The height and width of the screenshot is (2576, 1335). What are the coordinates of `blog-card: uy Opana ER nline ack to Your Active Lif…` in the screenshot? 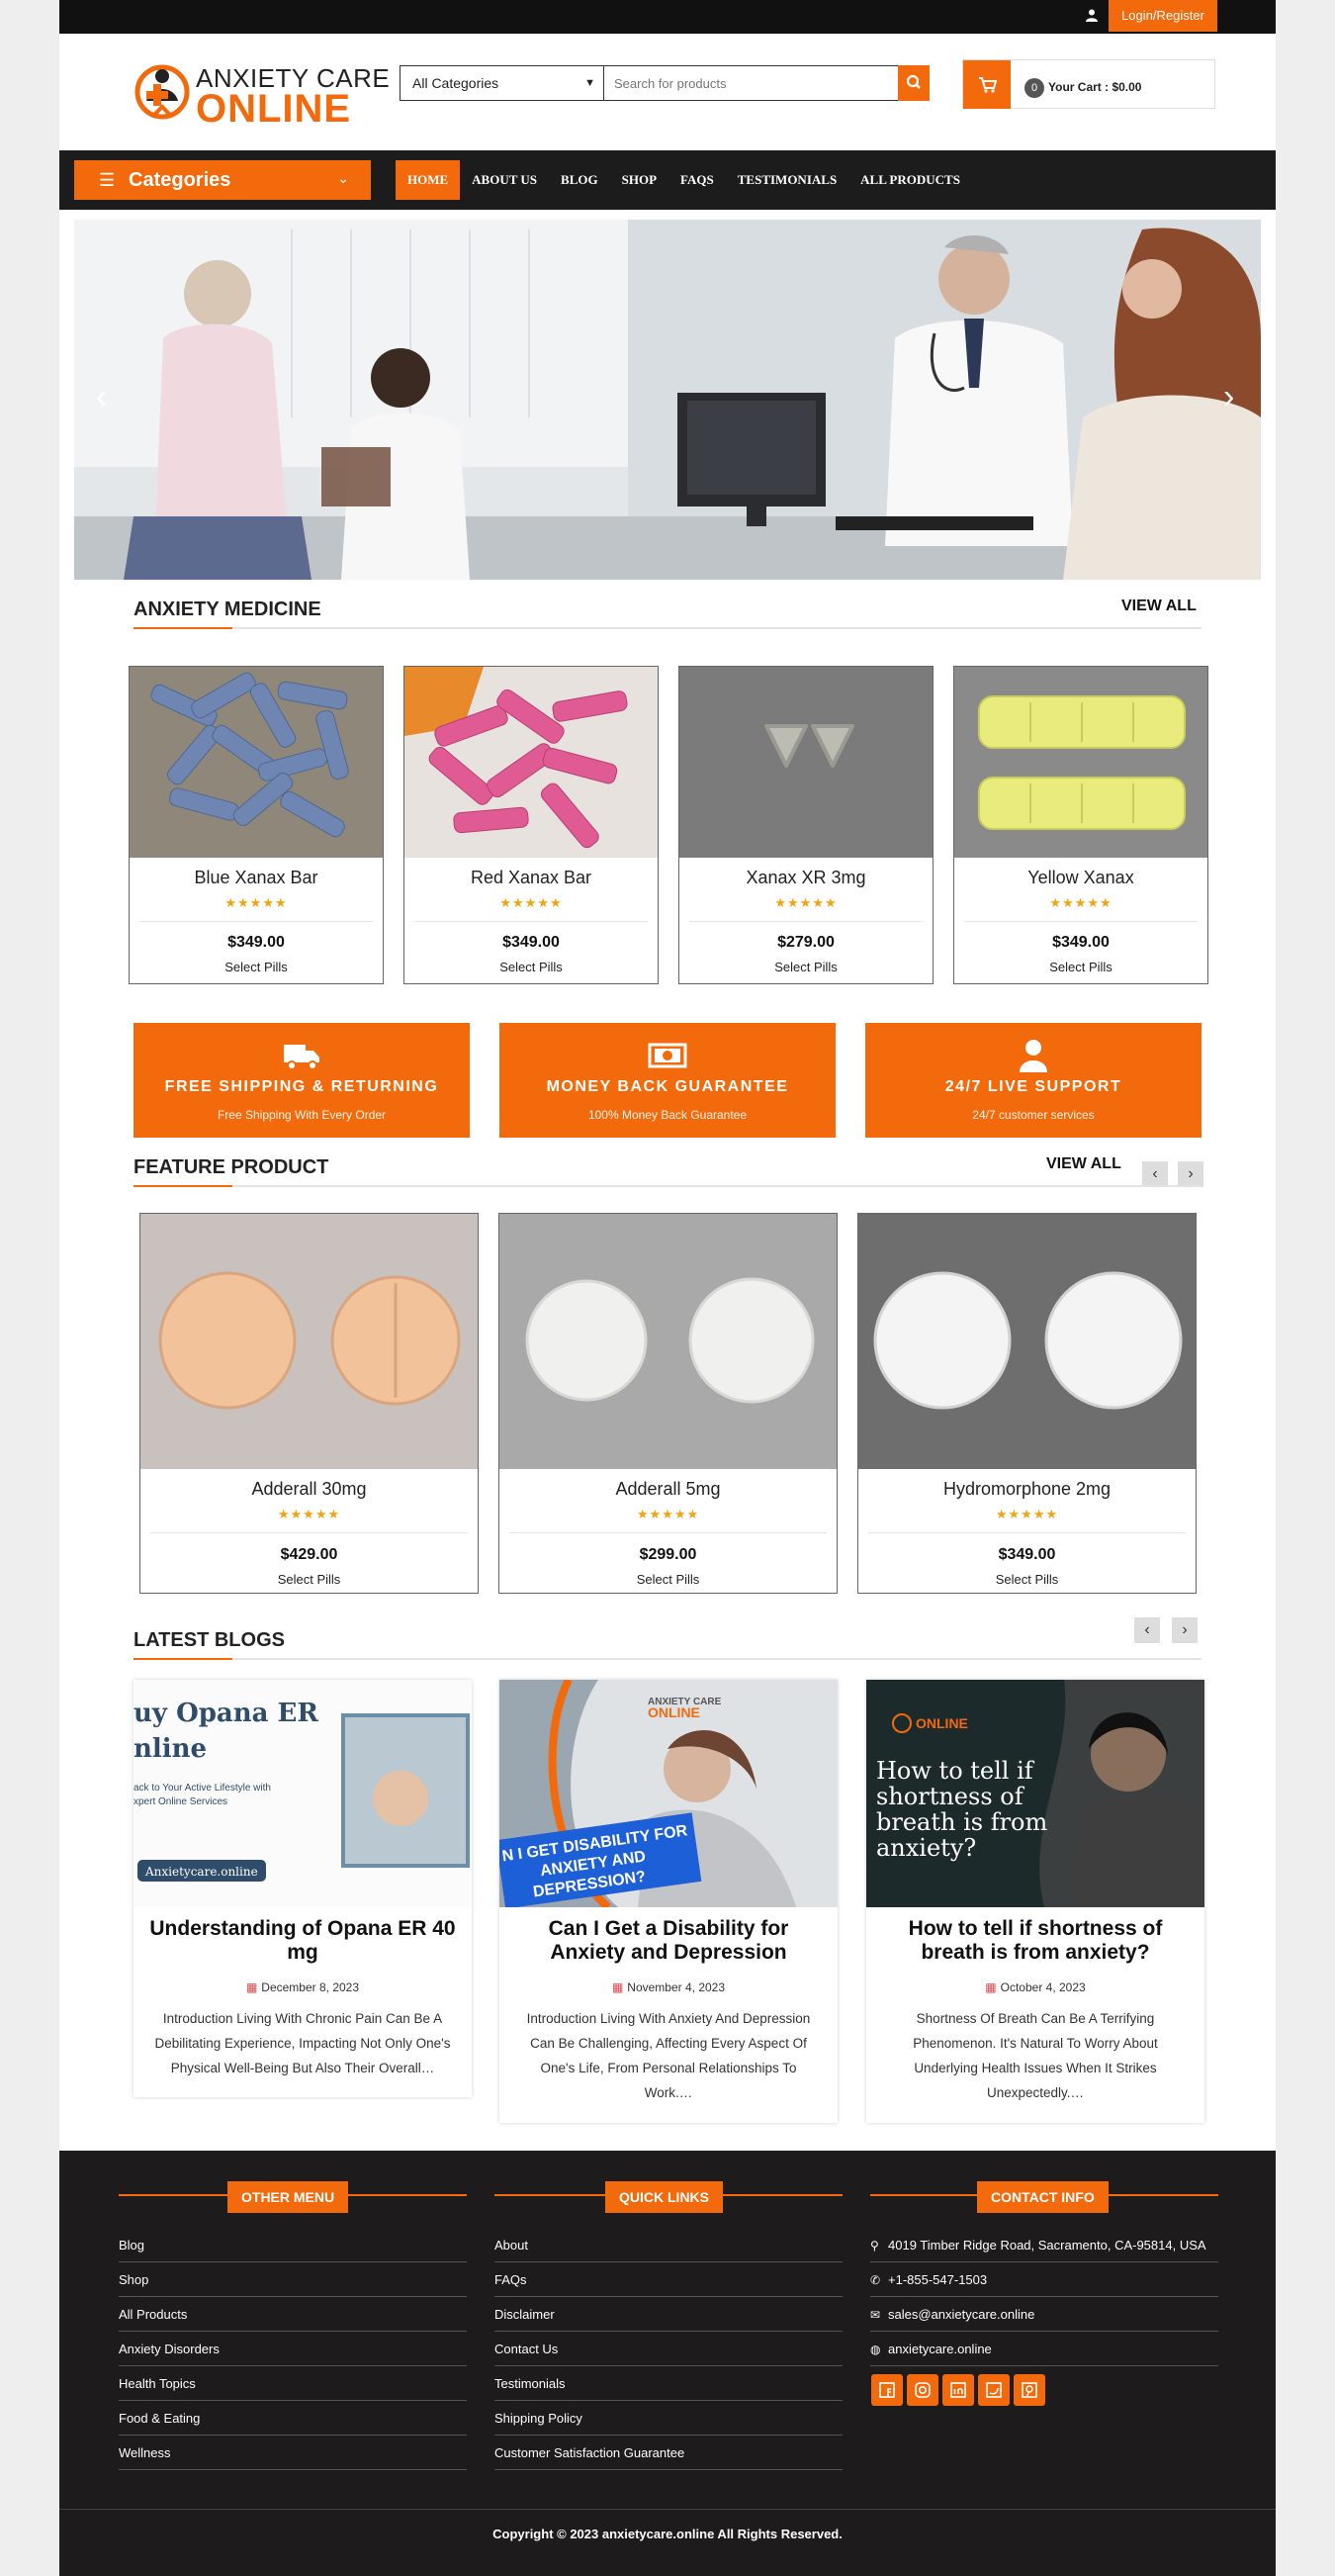 It's located at (303, 1888).